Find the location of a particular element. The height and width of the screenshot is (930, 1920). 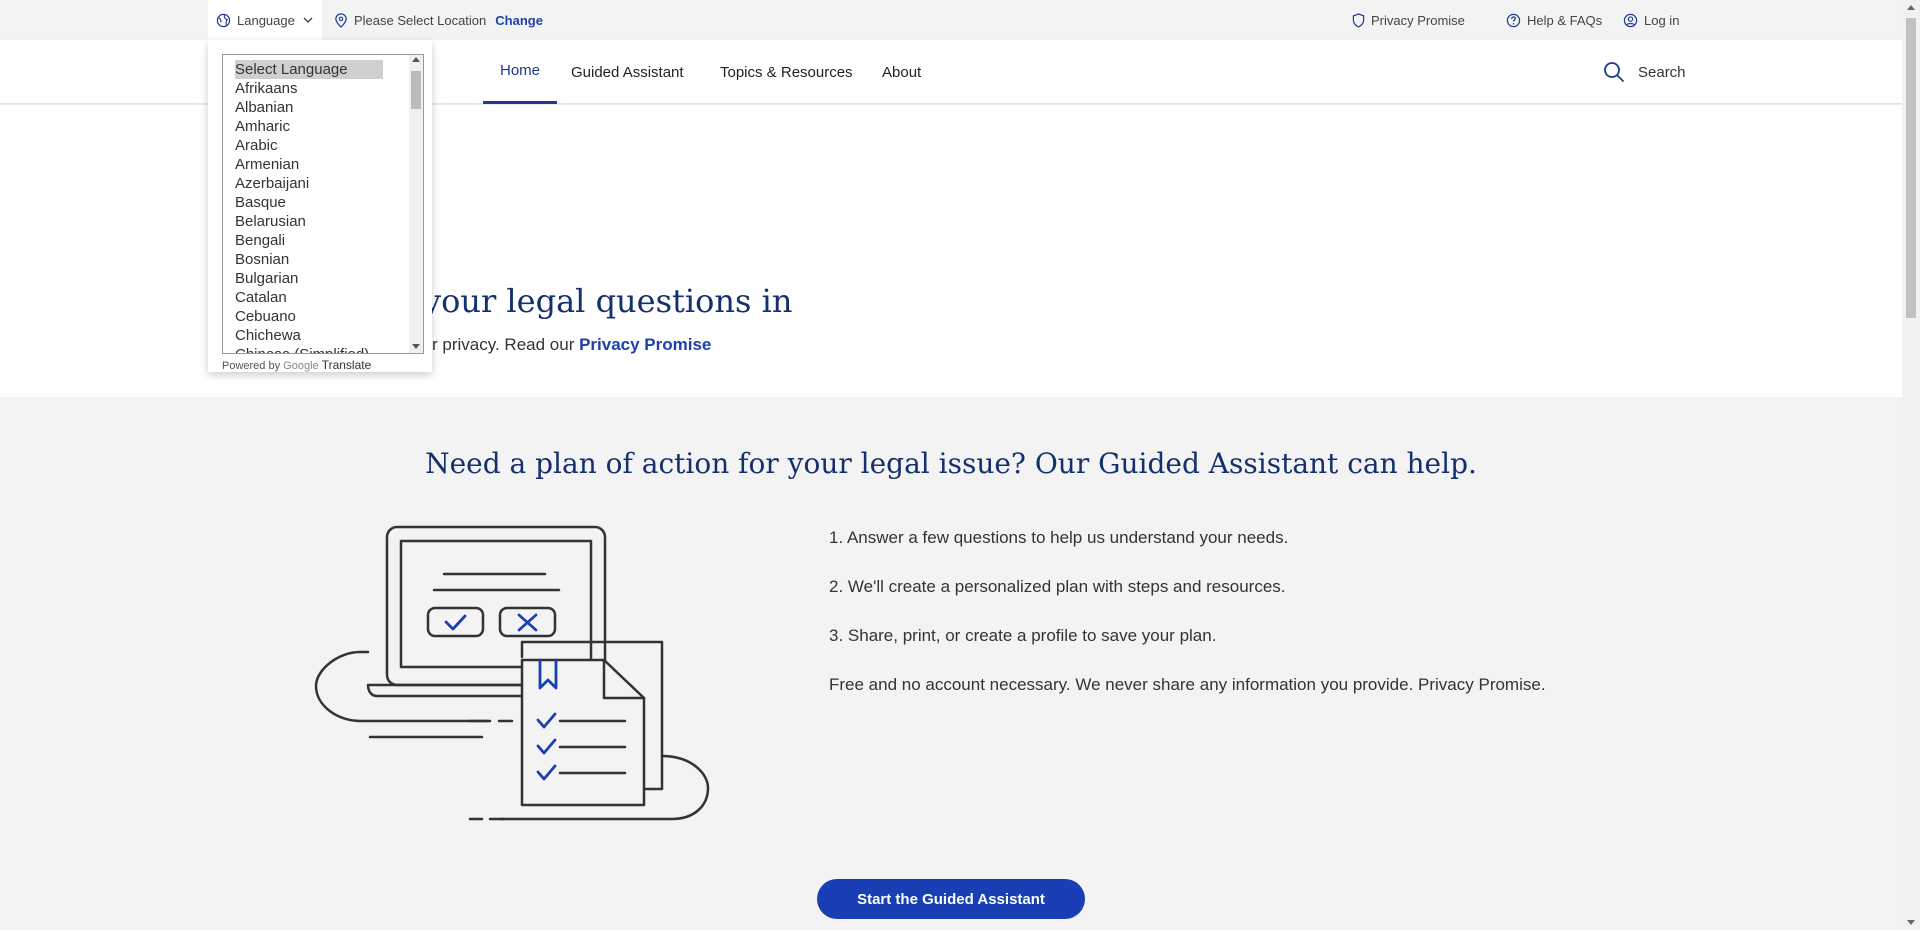

language-option: Chichewa is located at coordinates (323, 335).